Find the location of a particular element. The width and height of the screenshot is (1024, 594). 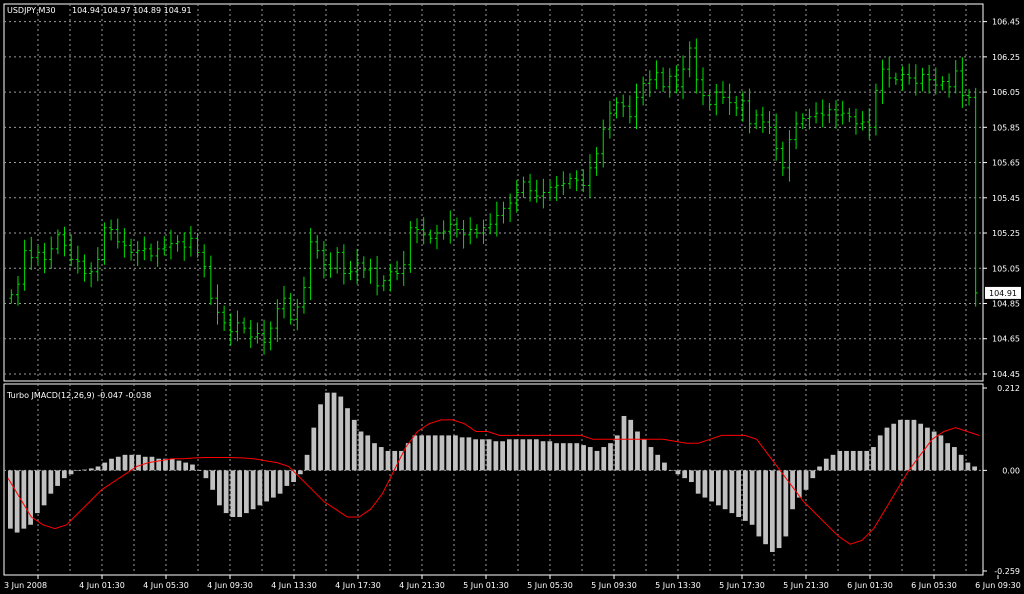

price-tick-label: 104.65 is located at coordinates (1006, 339).